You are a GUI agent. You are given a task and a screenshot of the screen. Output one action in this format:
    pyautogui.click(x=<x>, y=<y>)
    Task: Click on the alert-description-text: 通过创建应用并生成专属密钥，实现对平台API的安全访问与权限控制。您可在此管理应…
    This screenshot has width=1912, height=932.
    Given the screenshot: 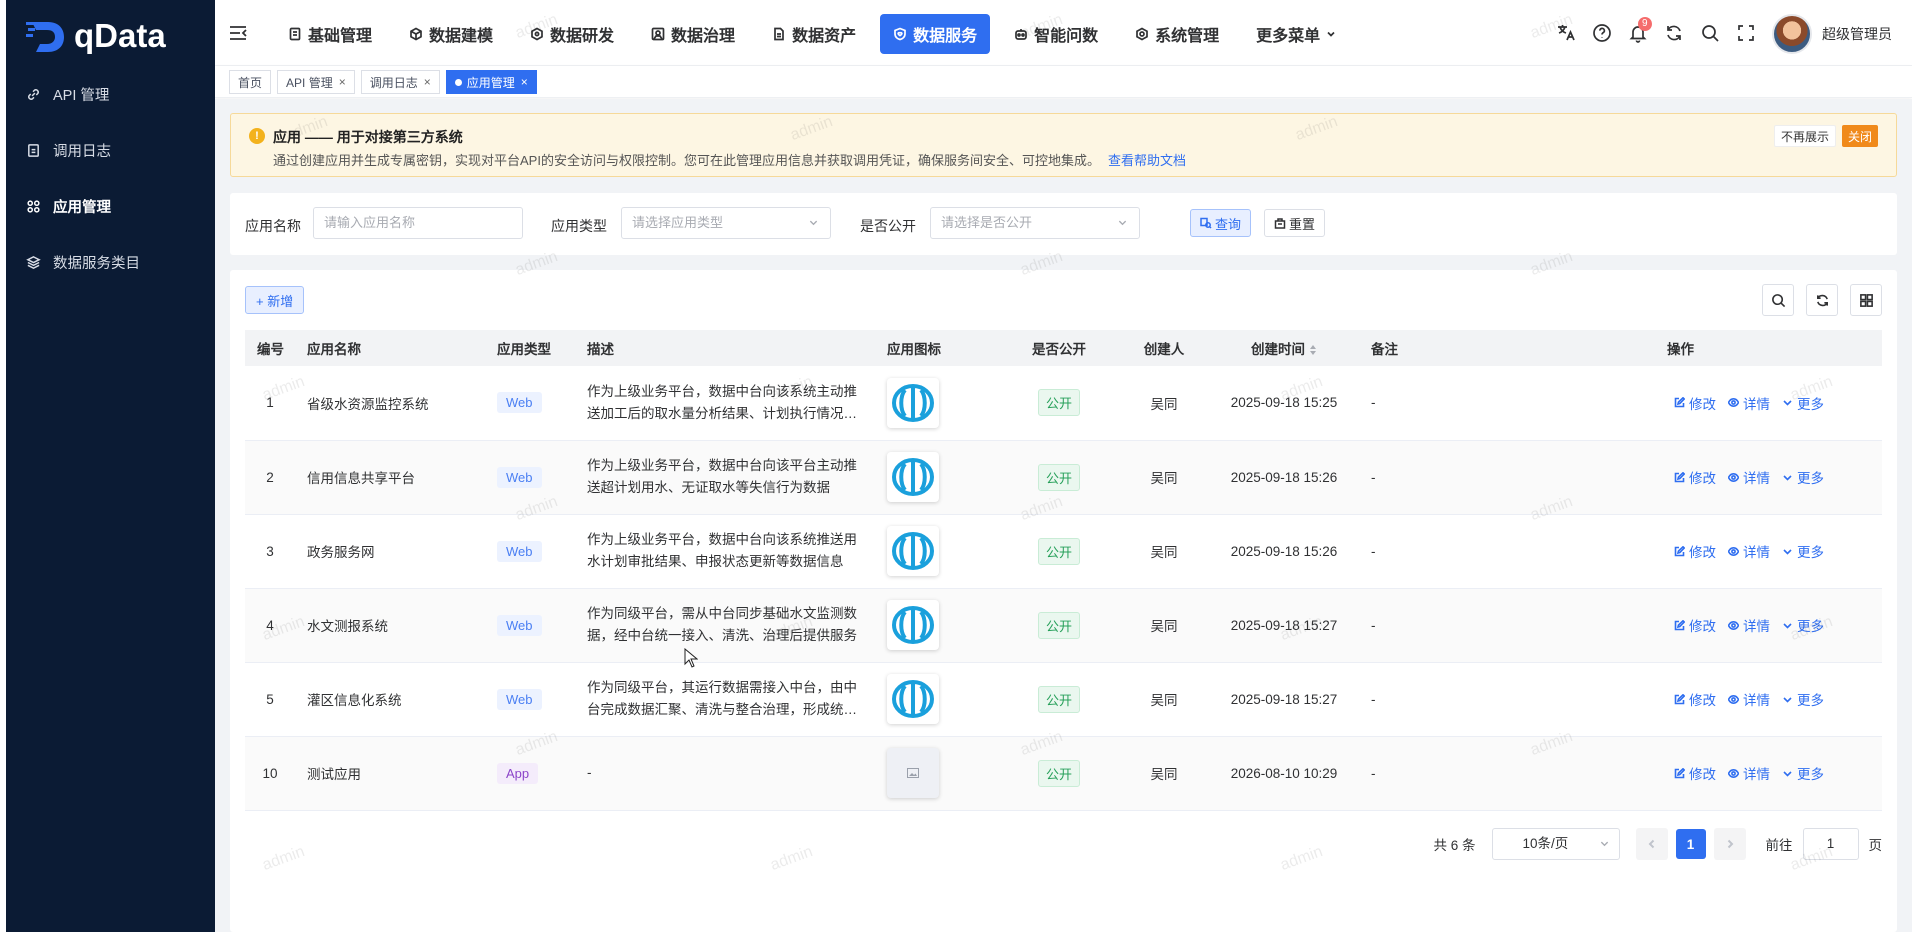 What is the action you would take?
    pyautogui.click(x=686, y=160)
    